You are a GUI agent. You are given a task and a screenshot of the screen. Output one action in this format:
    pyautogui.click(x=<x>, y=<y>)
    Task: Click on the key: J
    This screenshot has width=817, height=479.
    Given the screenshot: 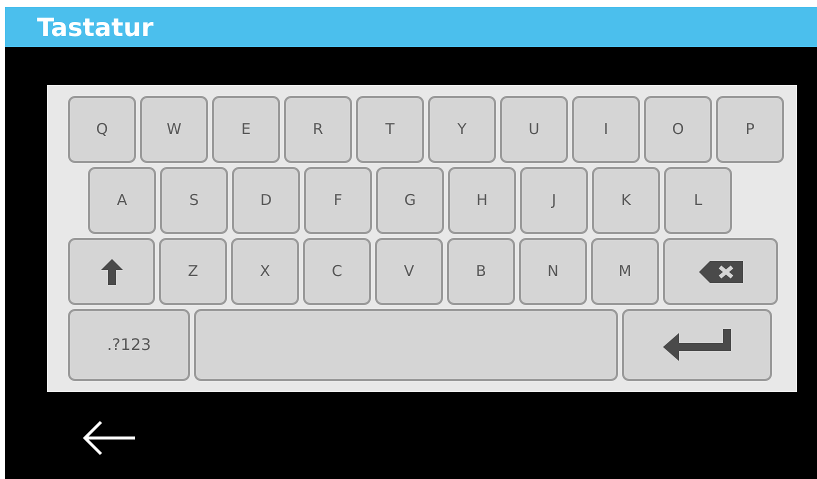 What is the action you would take?
    pyautogui.click(x=554, y=200)
    